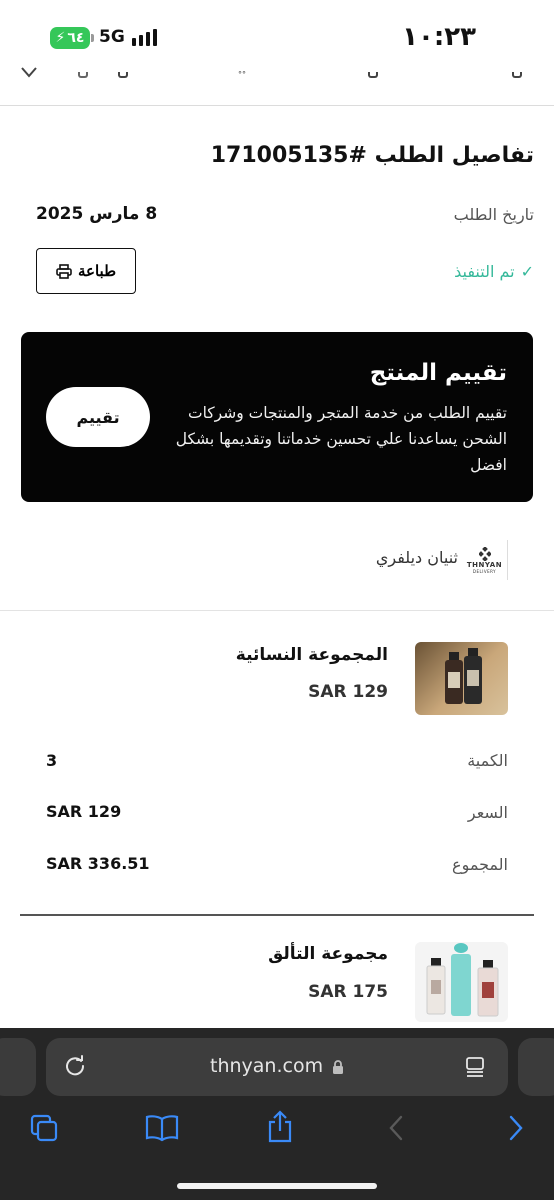  Describe the element at coordinates (484, 271) in the screenshot. I see `order-status-label: تم التنفيذ` at that location.